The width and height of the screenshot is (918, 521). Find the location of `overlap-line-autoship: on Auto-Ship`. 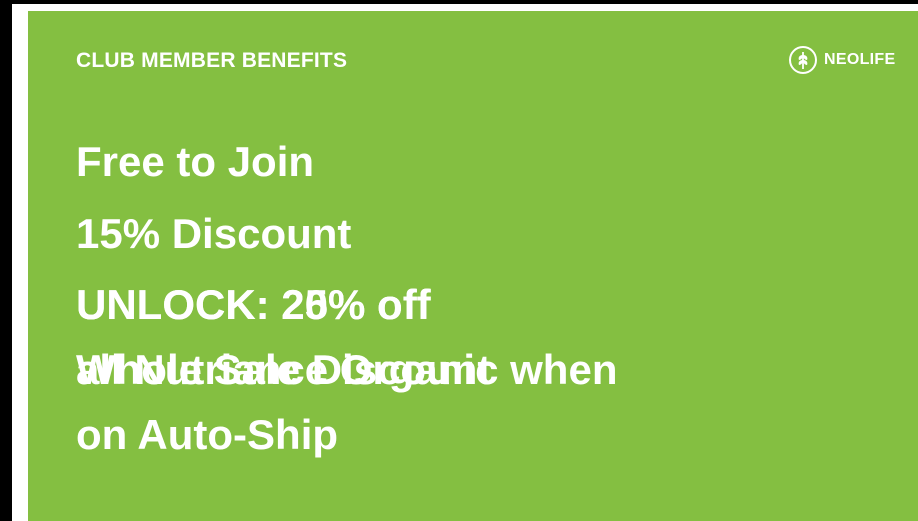

overlap-line-autoship: on Auto-Ship is located at coordinates (207, 434).